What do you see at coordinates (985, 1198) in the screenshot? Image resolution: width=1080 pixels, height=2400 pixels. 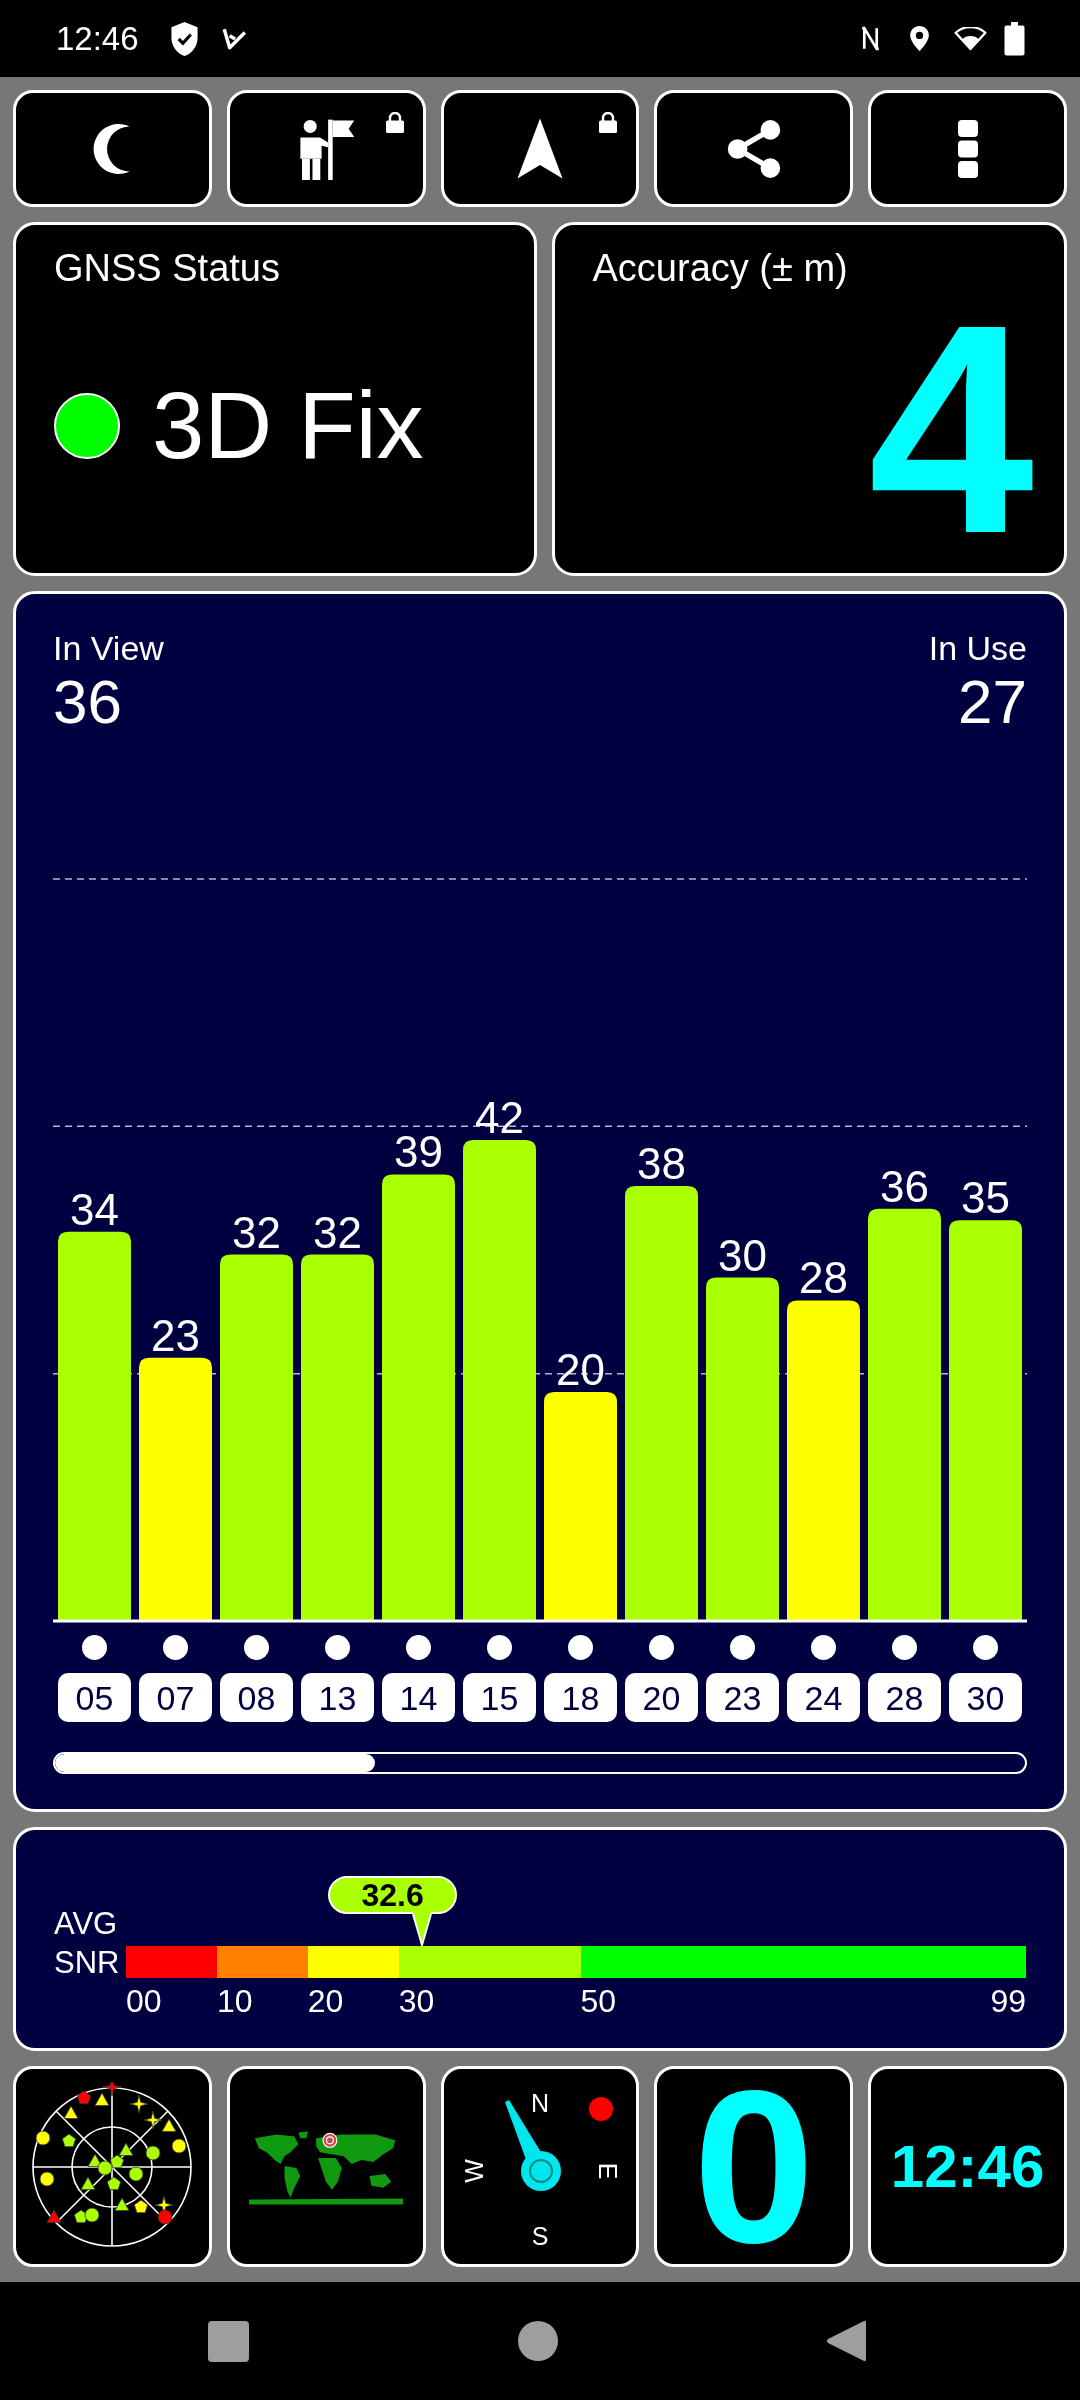 I see `bar-value-label: 35` at bounding box center [985, 1198].